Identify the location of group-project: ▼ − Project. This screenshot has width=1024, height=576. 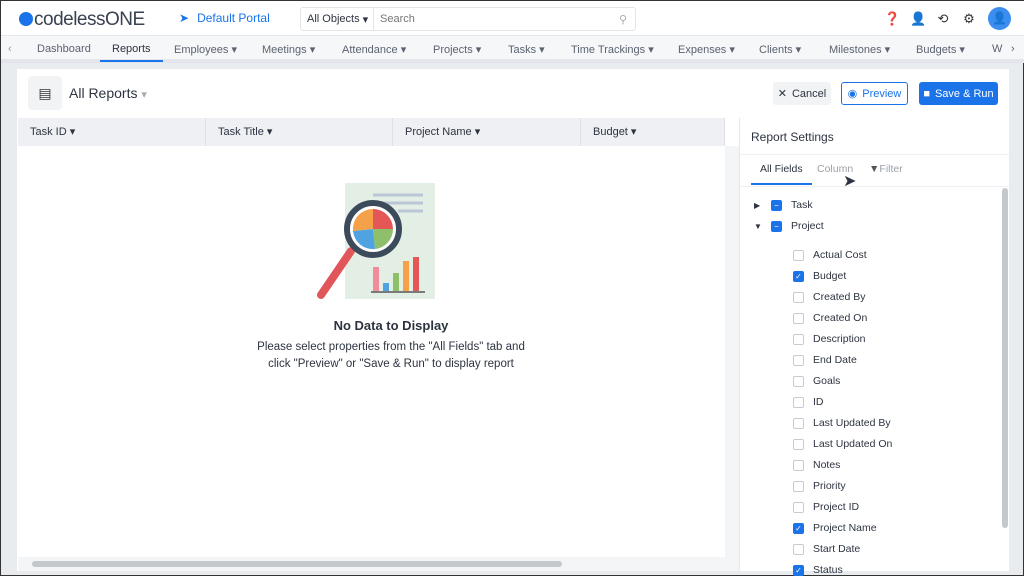
(789, 226).